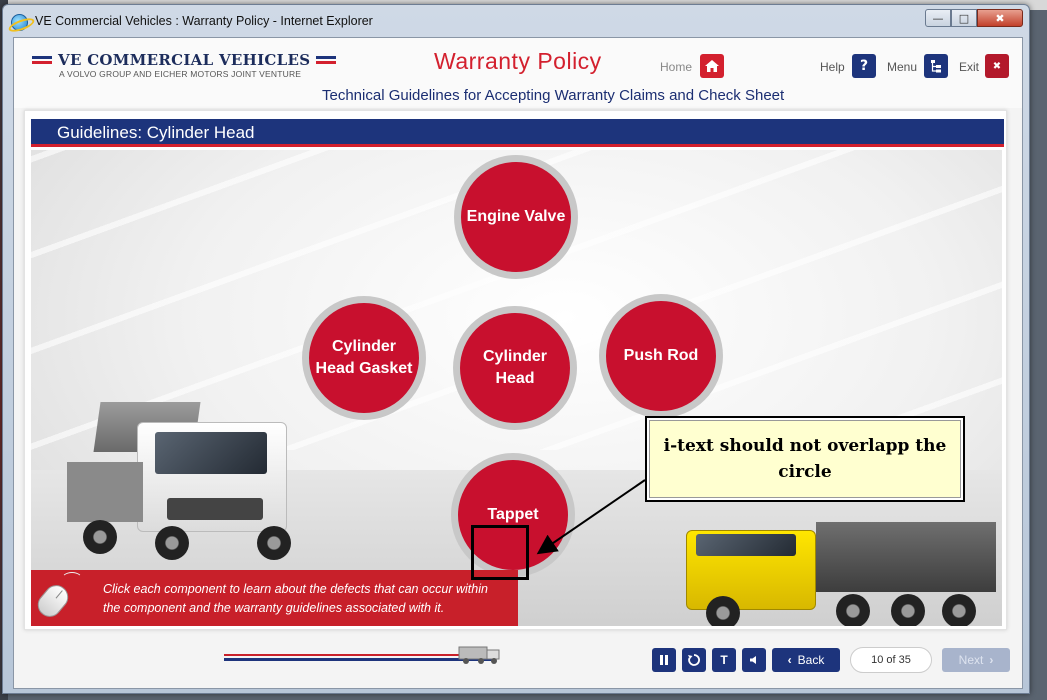 This screenshot has height=700, width=1047. Describe the element at coordinates (192, 489) in the screenshot. I see `white-truck-image` at that location.